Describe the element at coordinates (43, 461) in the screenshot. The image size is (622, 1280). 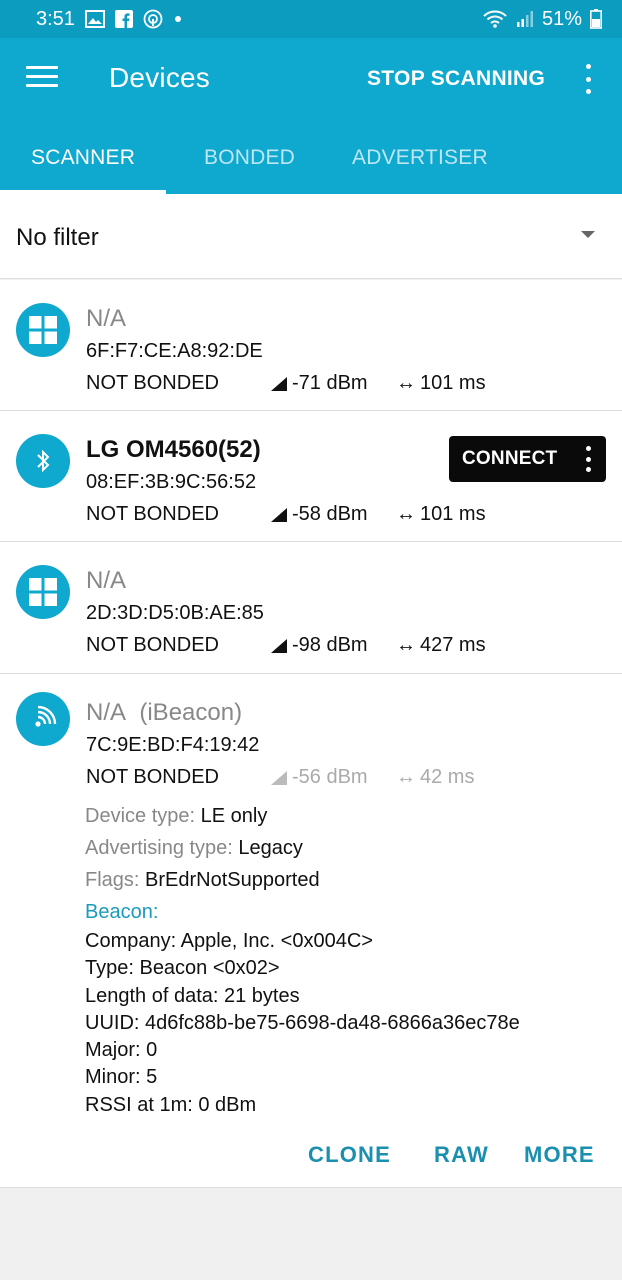
I see `bluetooth-icon` at that location.